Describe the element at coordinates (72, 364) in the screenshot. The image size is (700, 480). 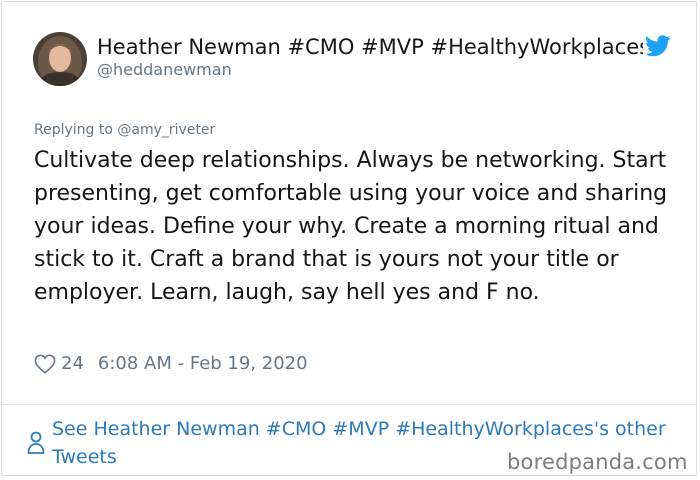
I see `like-count: 24` at that location.